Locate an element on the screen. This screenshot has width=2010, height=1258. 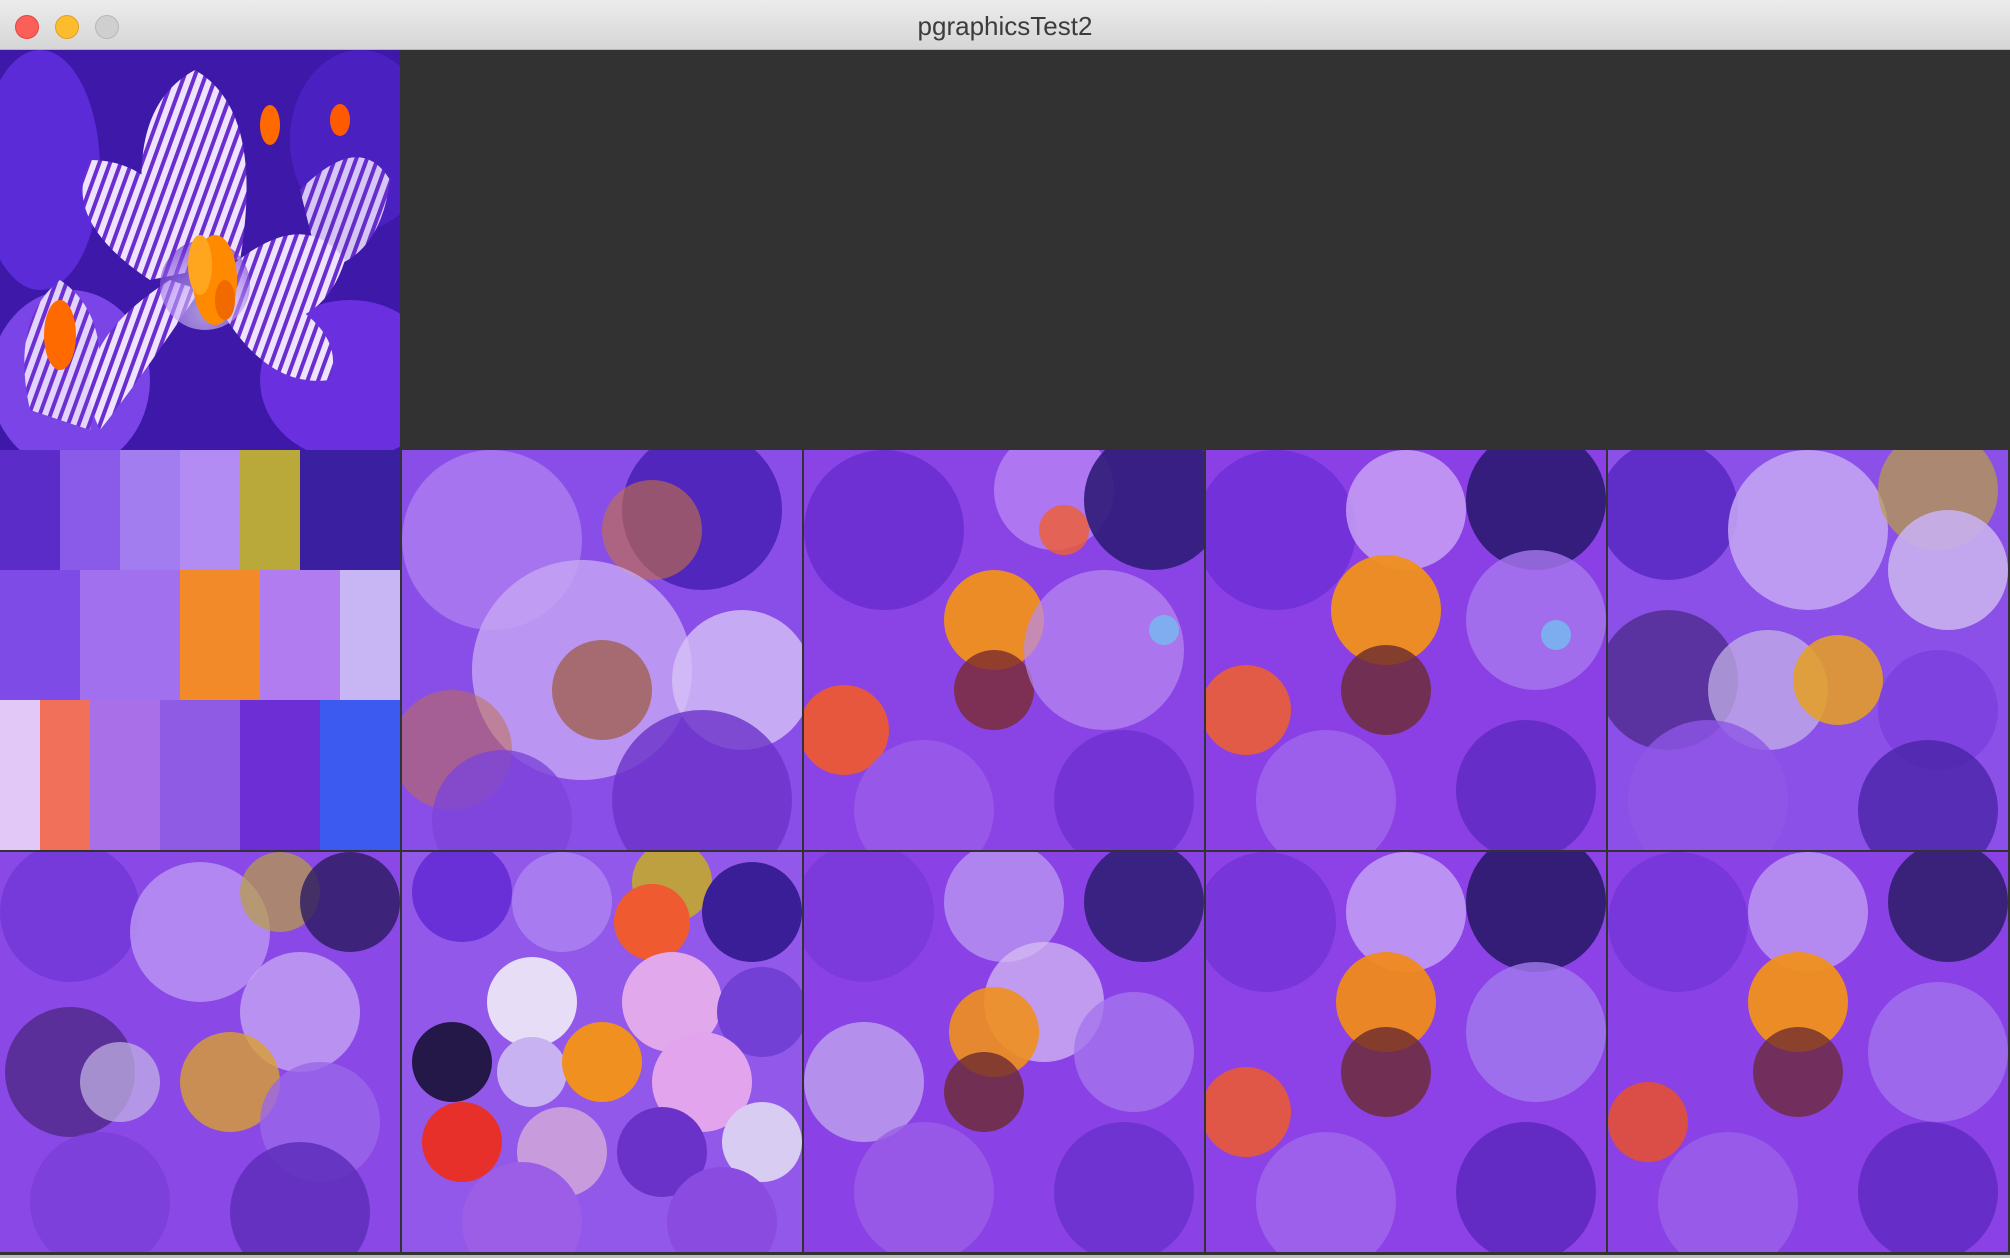
crocus-photo-image is located at coordinates (200, 250).